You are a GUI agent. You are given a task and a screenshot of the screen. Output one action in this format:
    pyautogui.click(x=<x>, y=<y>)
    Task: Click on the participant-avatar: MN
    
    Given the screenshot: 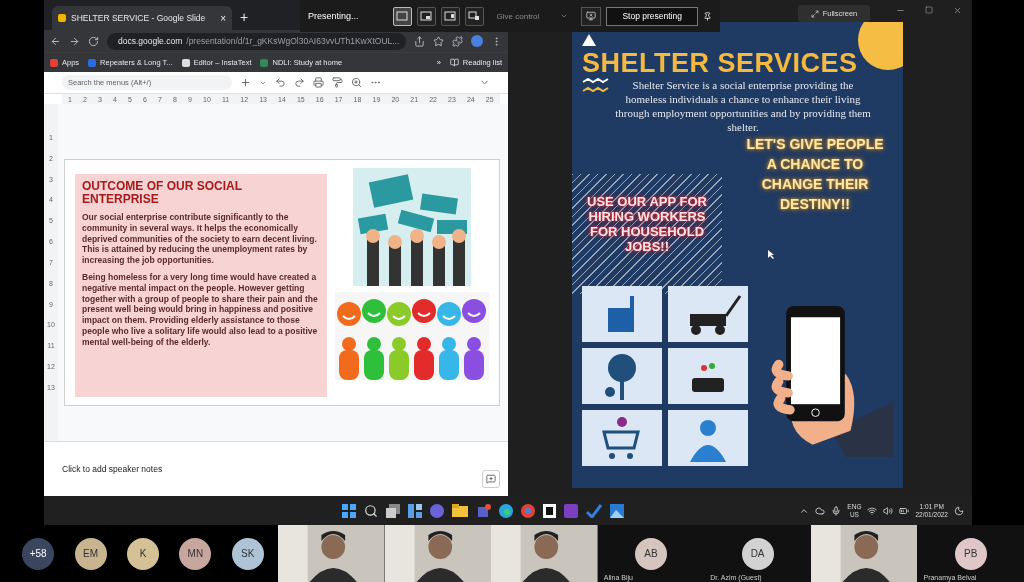 What is the action you would take?
    pyautogui.click(x=195, y=553)
    